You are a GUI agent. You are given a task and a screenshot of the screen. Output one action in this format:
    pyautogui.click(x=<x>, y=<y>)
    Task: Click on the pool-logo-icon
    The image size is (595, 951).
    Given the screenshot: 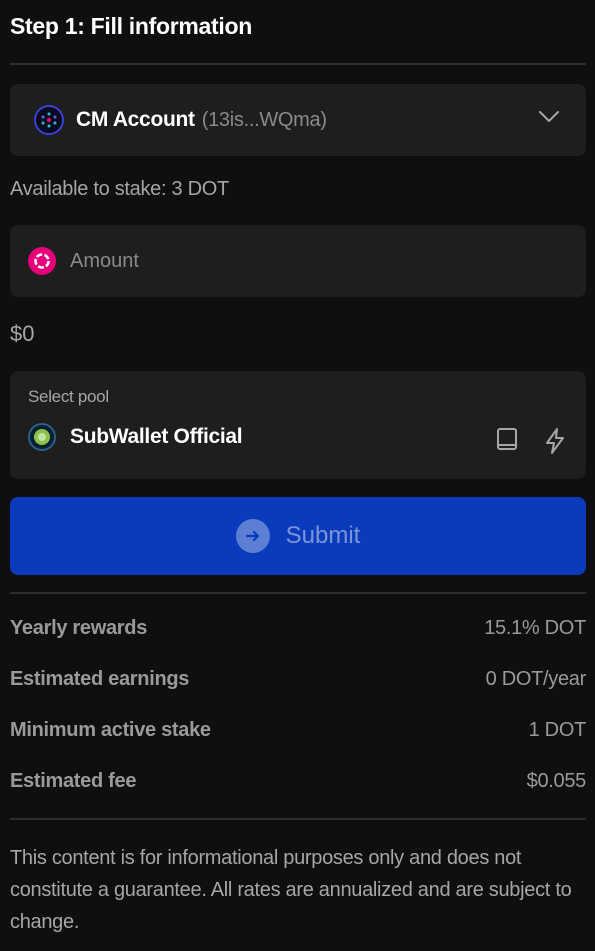 What is the action you would take?
    pyautogui.click(x=42, y=437)
    